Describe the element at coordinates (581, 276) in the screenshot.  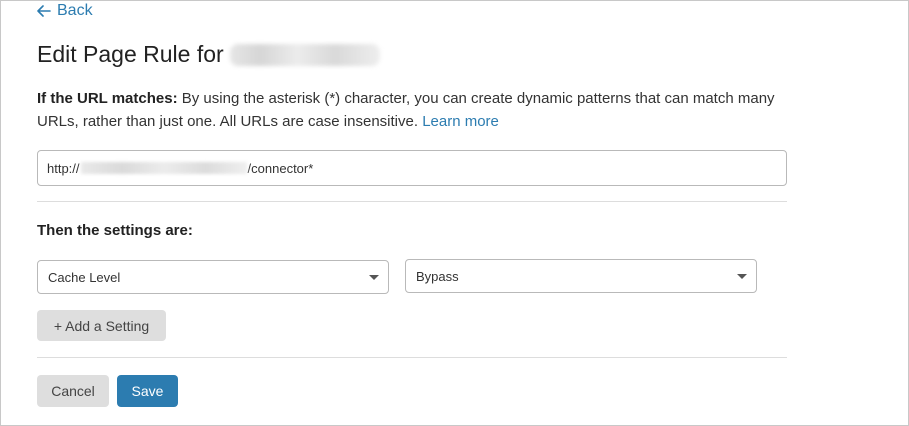
I see `setting-value-select: Bypass` at that location.